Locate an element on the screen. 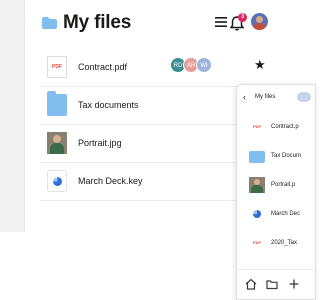 The image size is (320, 300). list-item-label: Tax Docum is located at coordinates (286, 156).